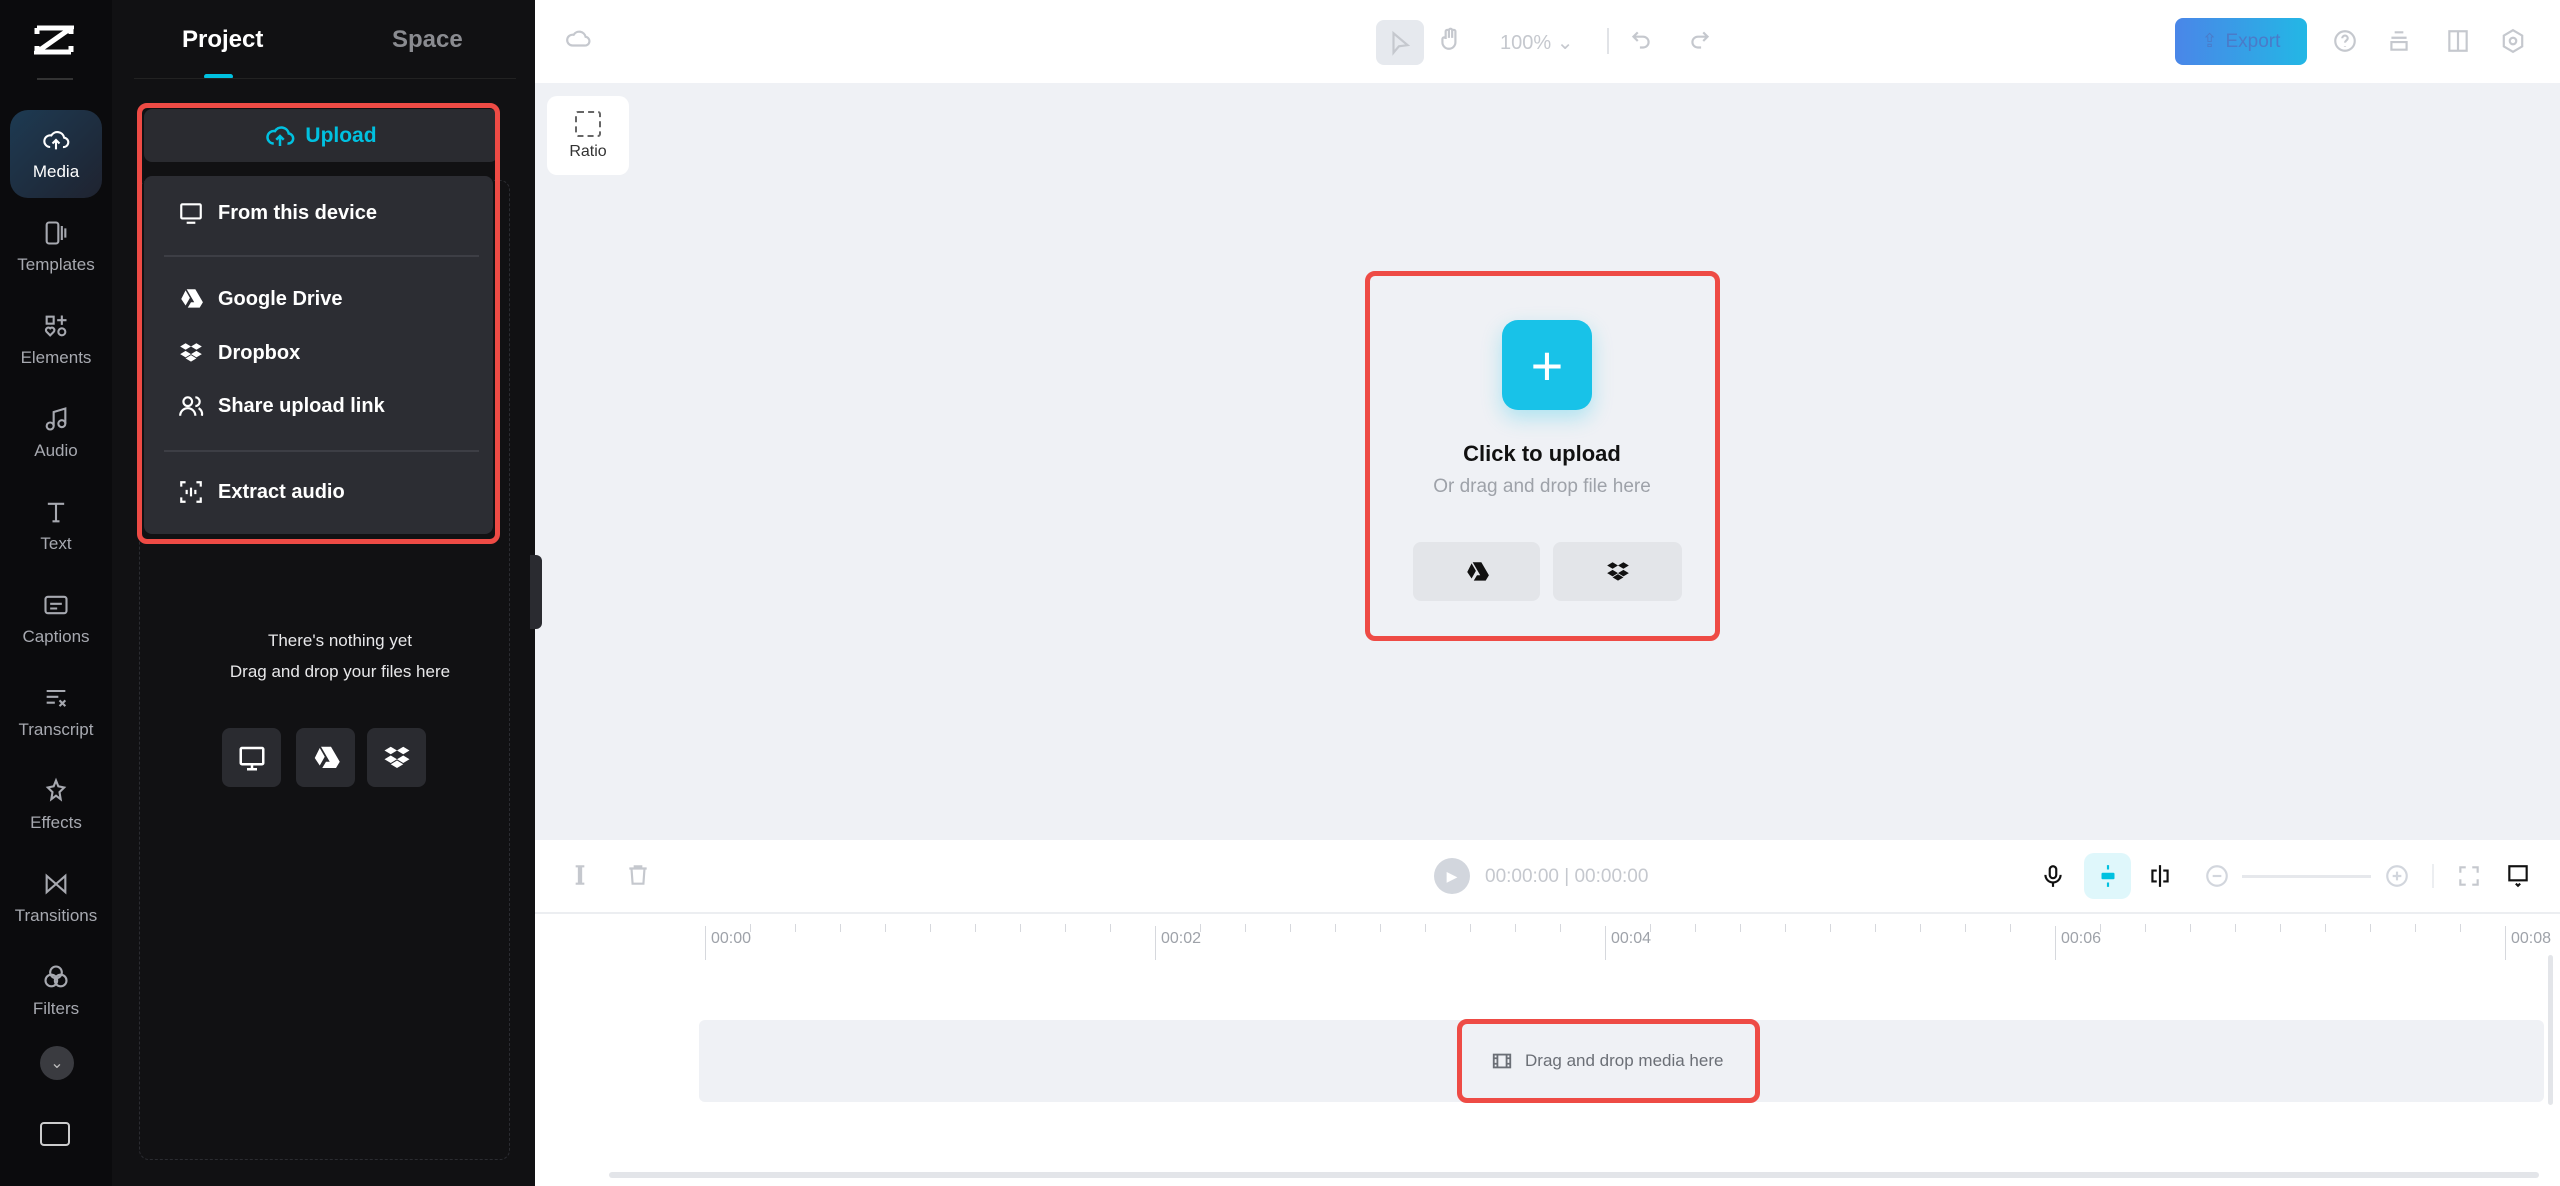 Image resolution: width=2560 pixels, height=1186 pixels. Describe the element at coordinates (56, 154) in the screenshot. I see `sidebar-item-media: Media` at that location.